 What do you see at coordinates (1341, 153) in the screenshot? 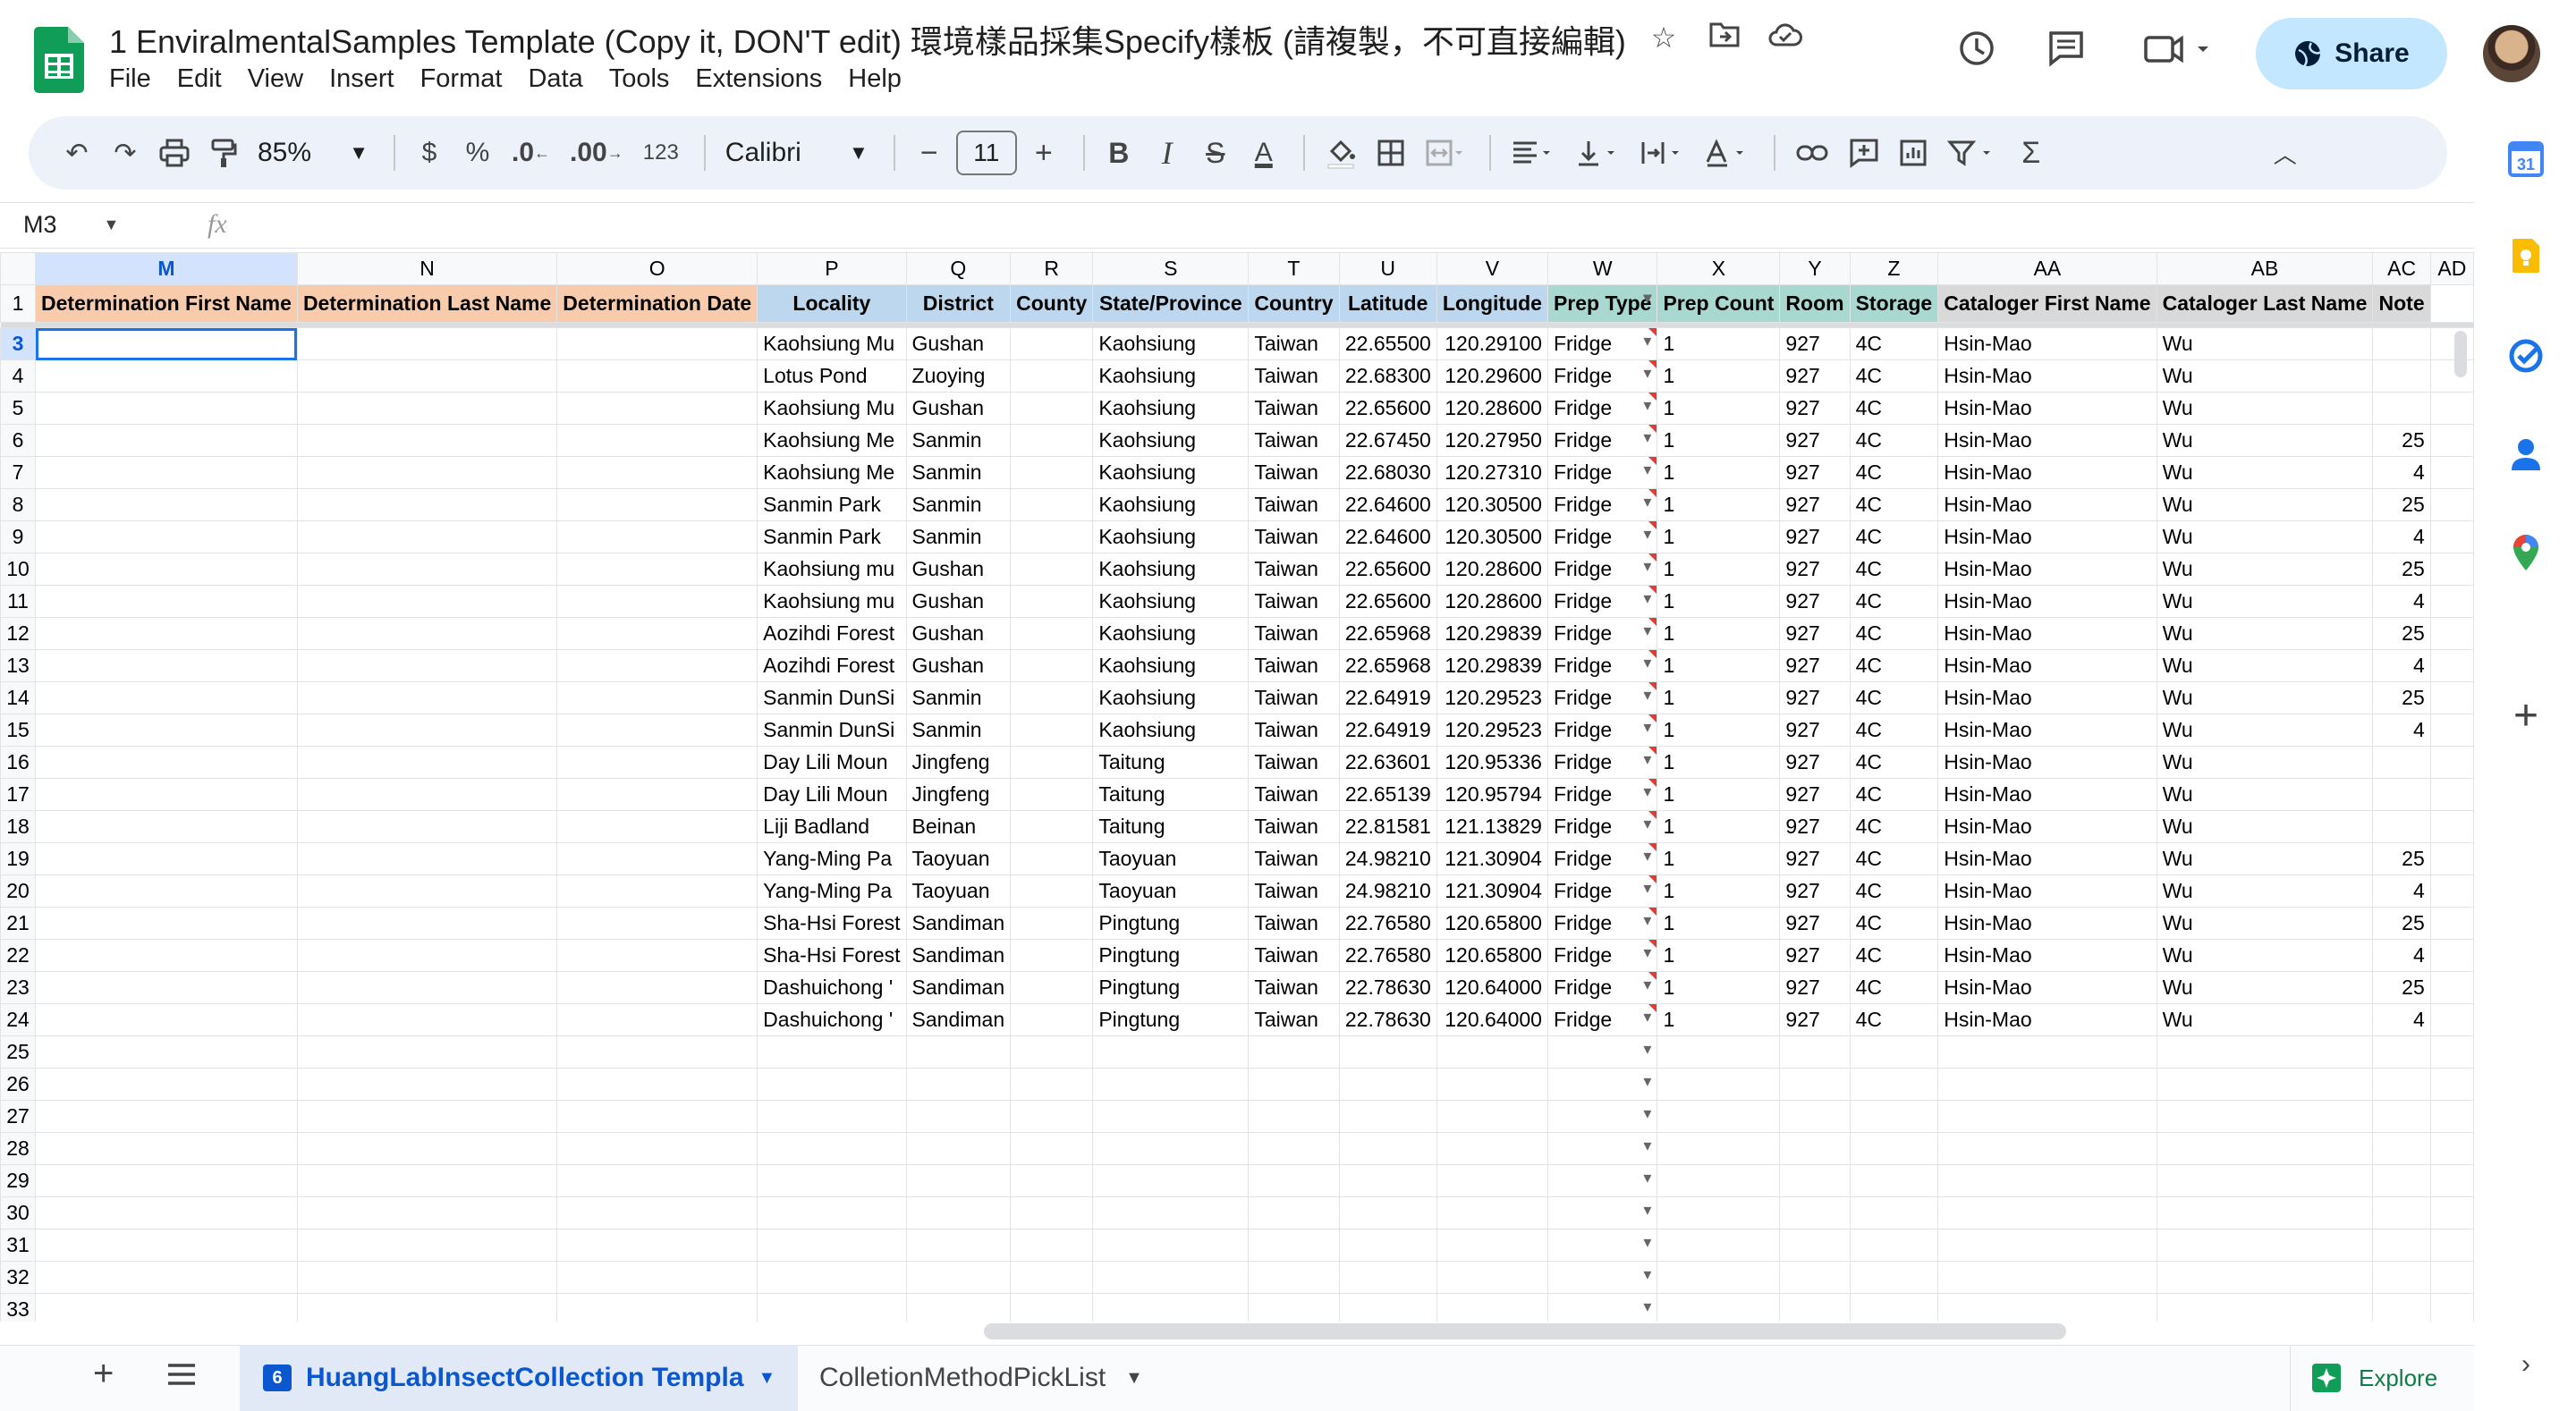
I see `fill-color-icon` at bounding box center [1341, 153].